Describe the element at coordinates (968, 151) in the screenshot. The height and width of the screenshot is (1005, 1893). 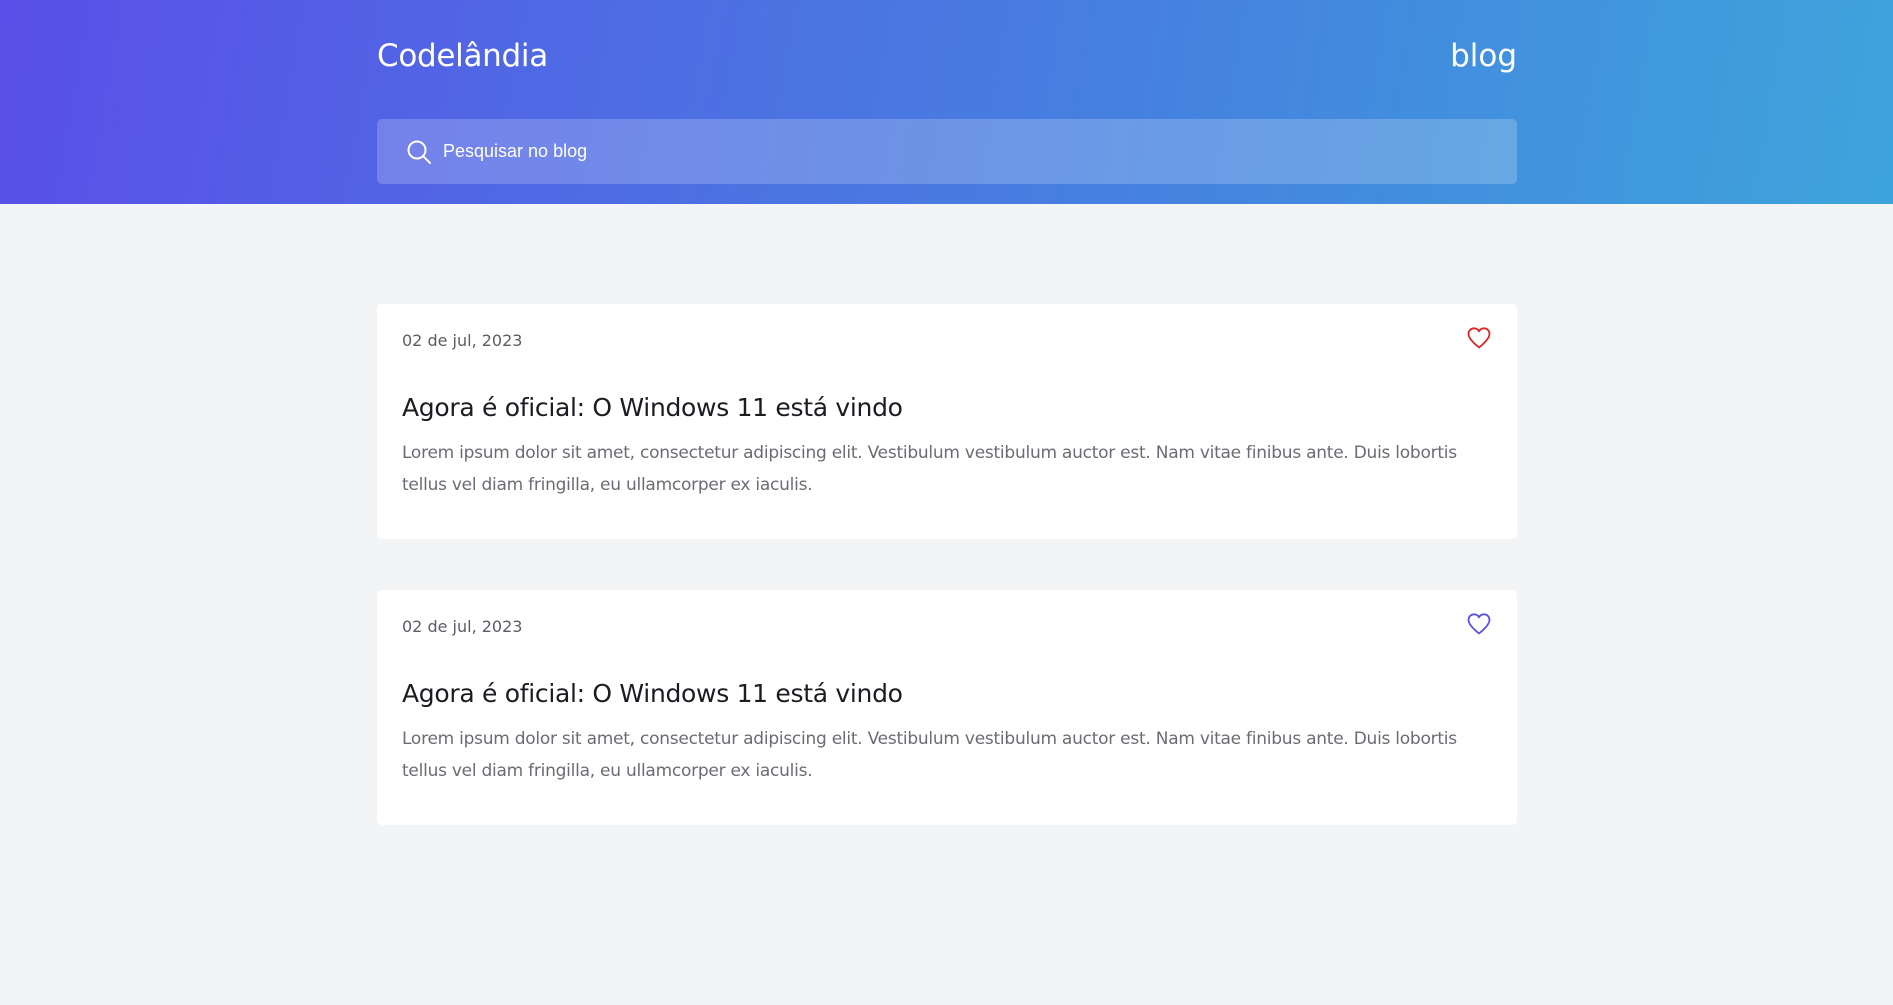
I see `search-input` at that location.